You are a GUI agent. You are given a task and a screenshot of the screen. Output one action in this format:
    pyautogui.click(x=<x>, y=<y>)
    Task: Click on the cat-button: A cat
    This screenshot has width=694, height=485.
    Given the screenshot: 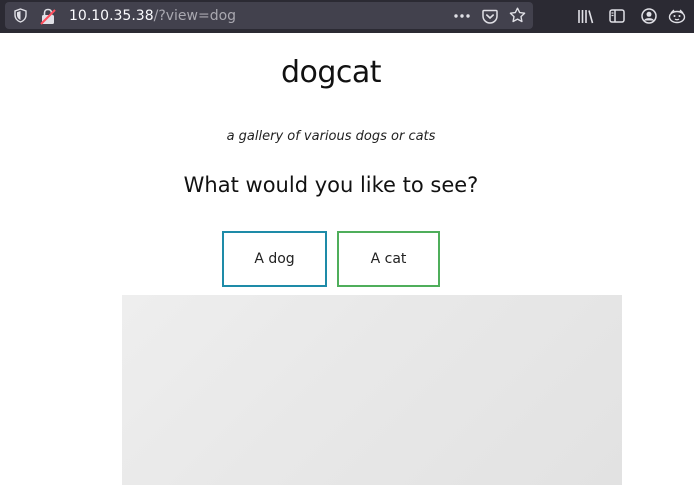 What is the action you would take?
    pyautogui.click(x=388, y=259)
    